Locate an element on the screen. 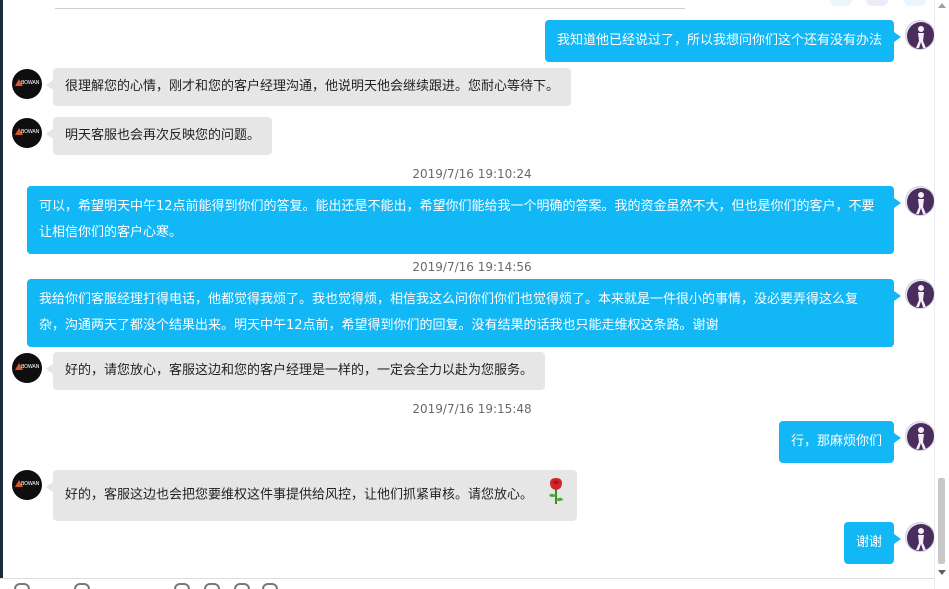  window-left-edge is located at coordinates (1, 294).